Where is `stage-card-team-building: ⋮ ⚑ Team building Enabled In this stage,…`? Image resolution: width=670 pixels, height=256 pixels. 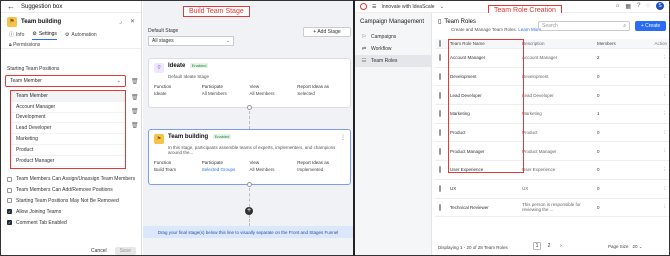
stage-card-team-building: ⋮ ⚑ Team building Enabled In this stage,… is located at coordinates (249, 157).